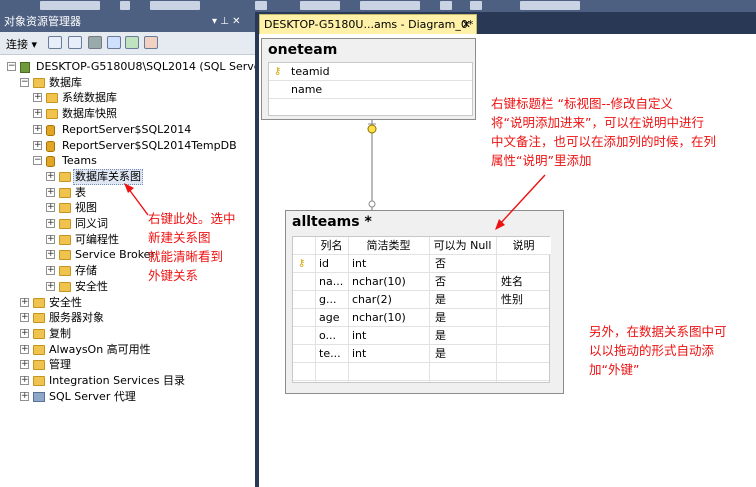  What do you see at coordinates (136, 199) in the screenshot?
I see `annotation-arrow-left` at bounding box center [136, 199].